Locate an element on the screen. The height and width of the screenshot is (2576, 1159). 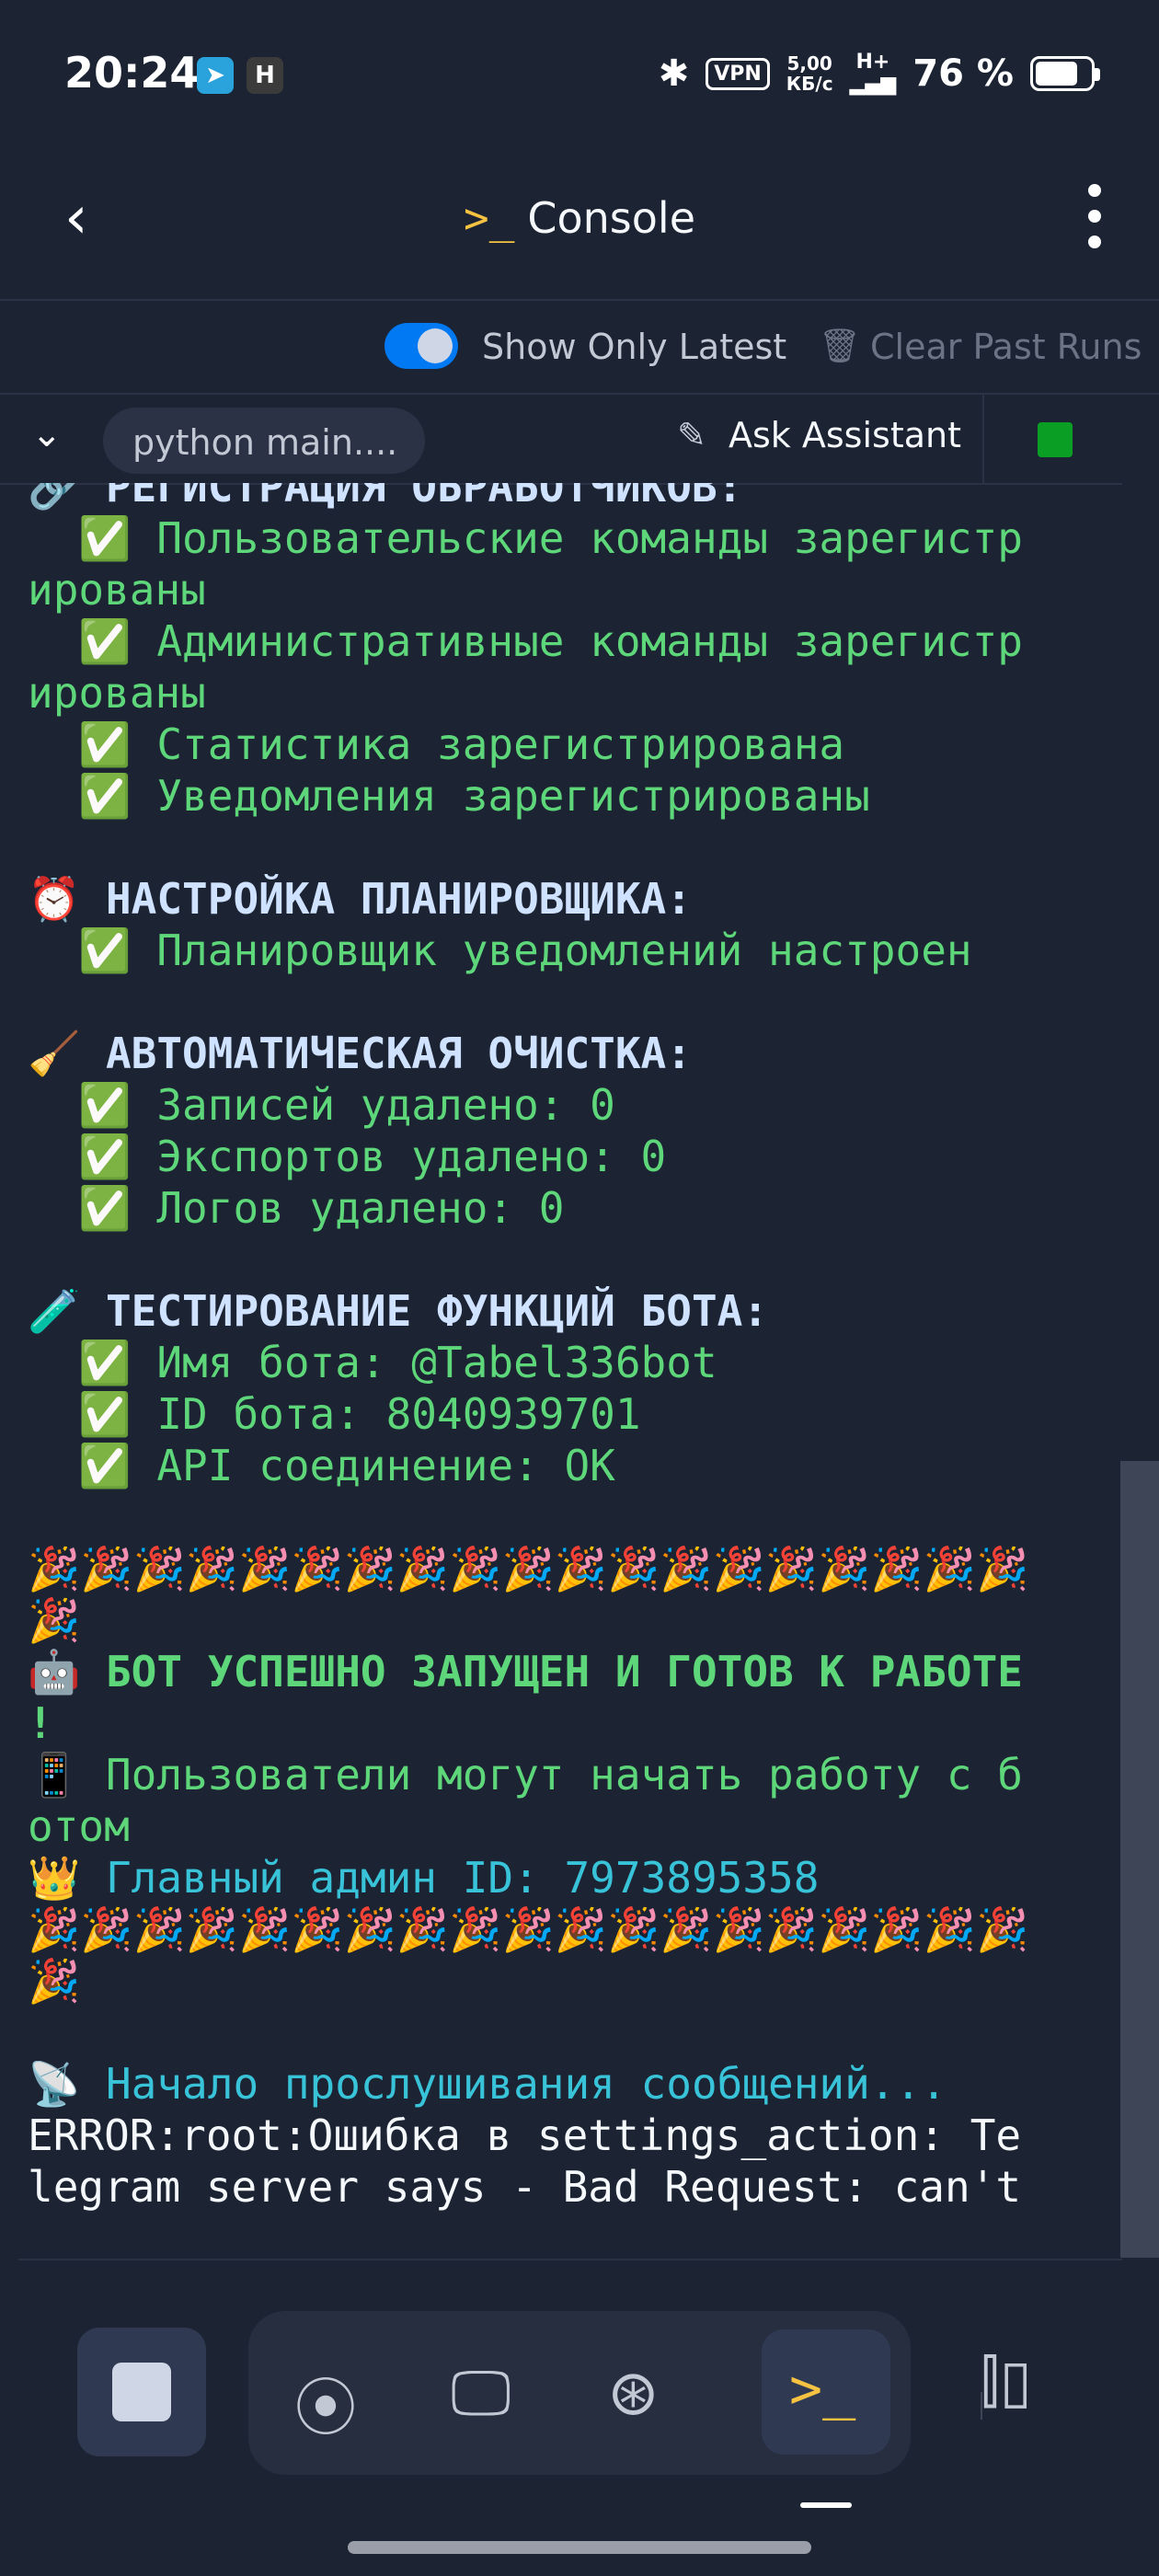
app-header: ‹ >_ Console is located at coordinates (579, 228).